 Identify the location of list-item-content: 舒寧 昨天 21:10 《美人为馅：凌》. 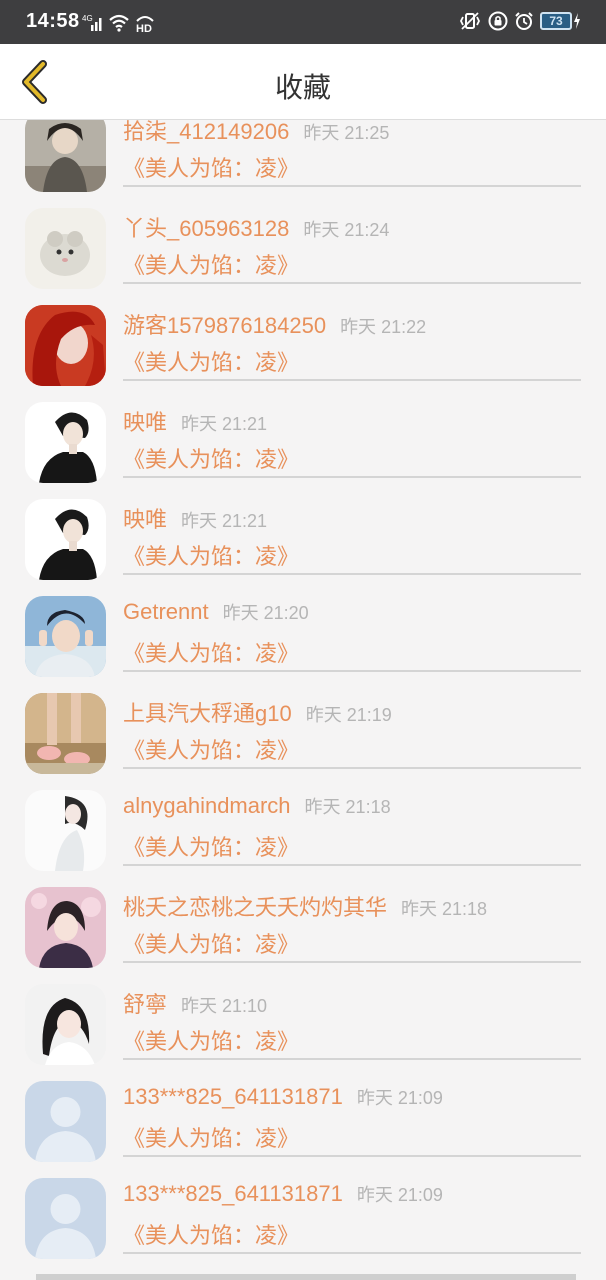
(352, 1014).